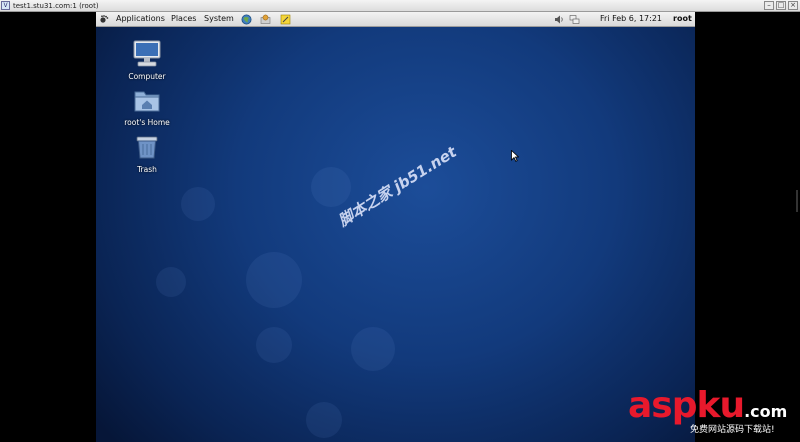 The image size is (800, 442). Describe the element at coordinates (104, 19) in the screenshot. I see `gnome-foot-icon` at that location.